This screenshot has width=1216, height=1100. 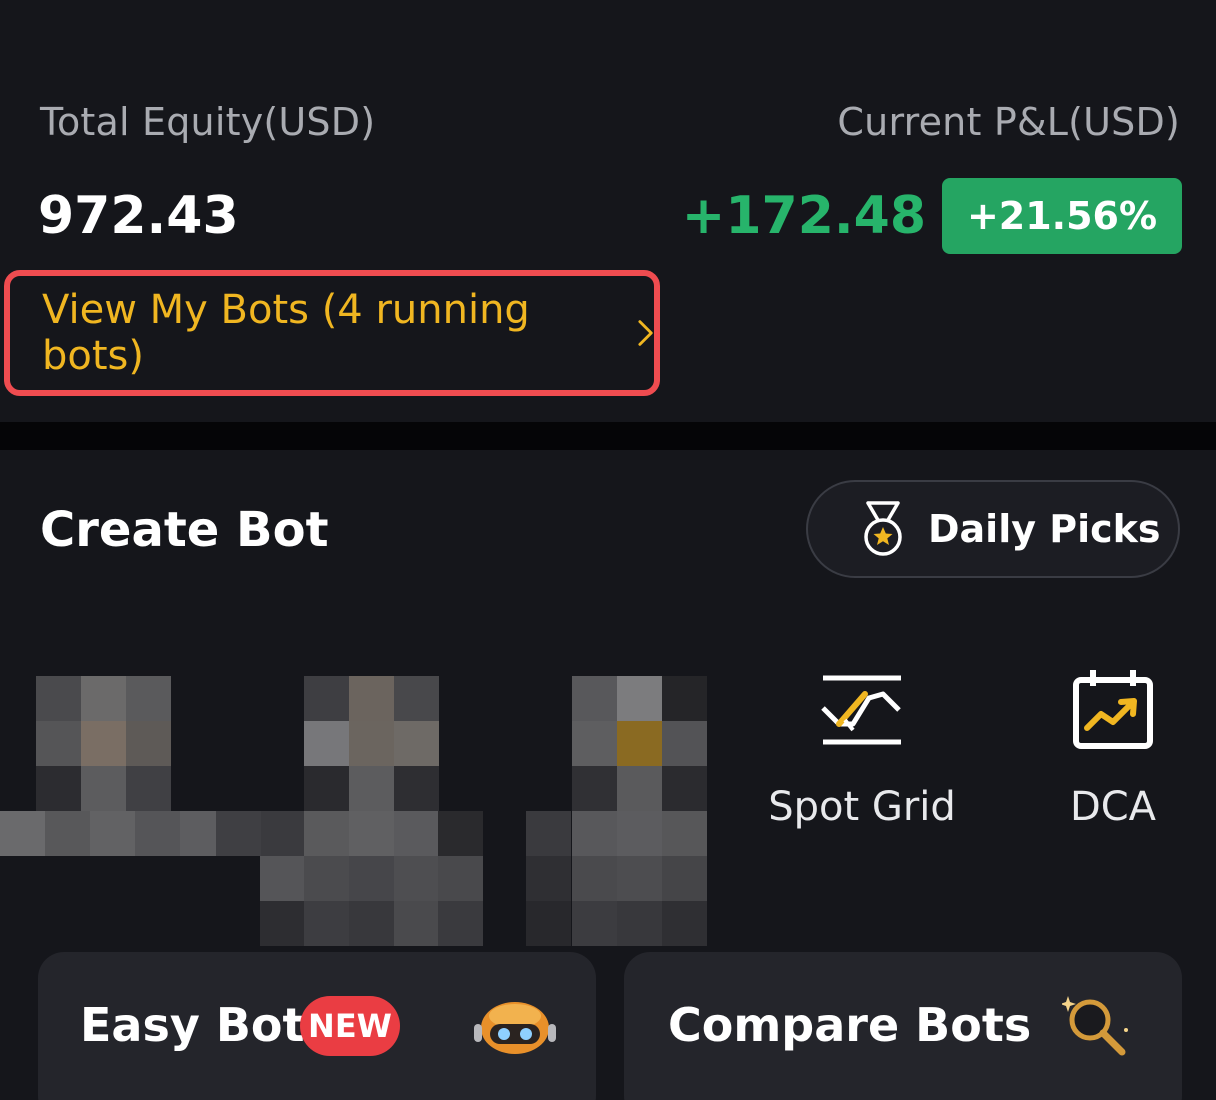 What do you see at coordinates (138, 216) in the screenshot?
I see `total-equity-value: 972.43` at bounding box center [138, 216].